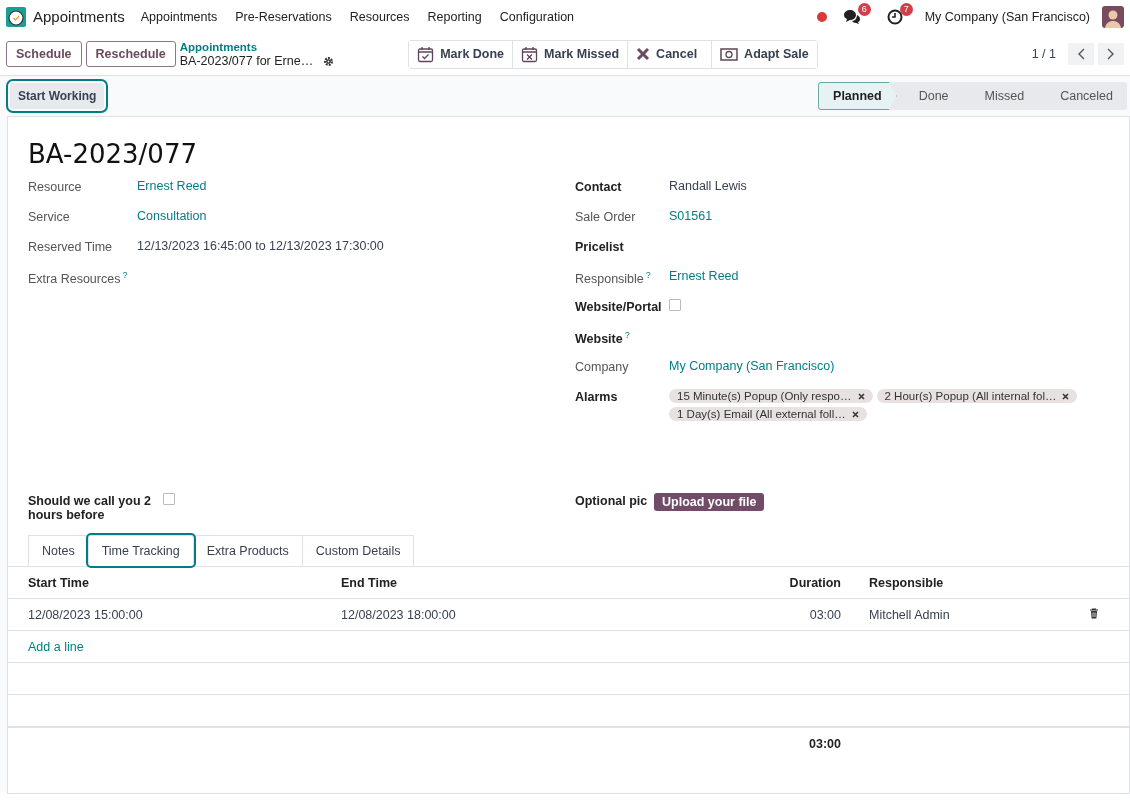  Describe the element at coordinates (618, 307) in the screenshot. I see `field-label: Website/Portal` at that location.